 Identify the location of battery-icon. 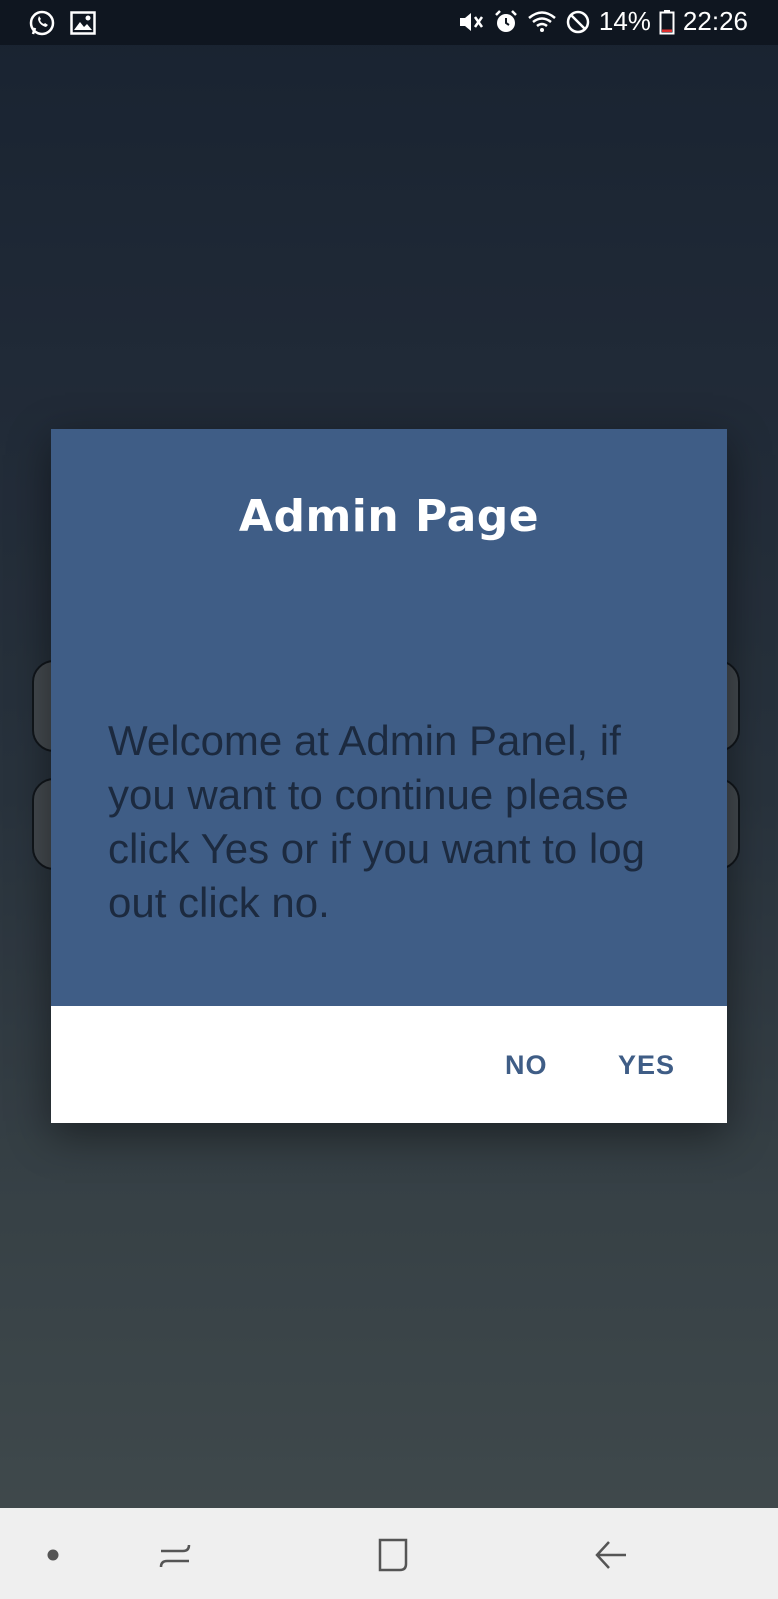
(667, 22).